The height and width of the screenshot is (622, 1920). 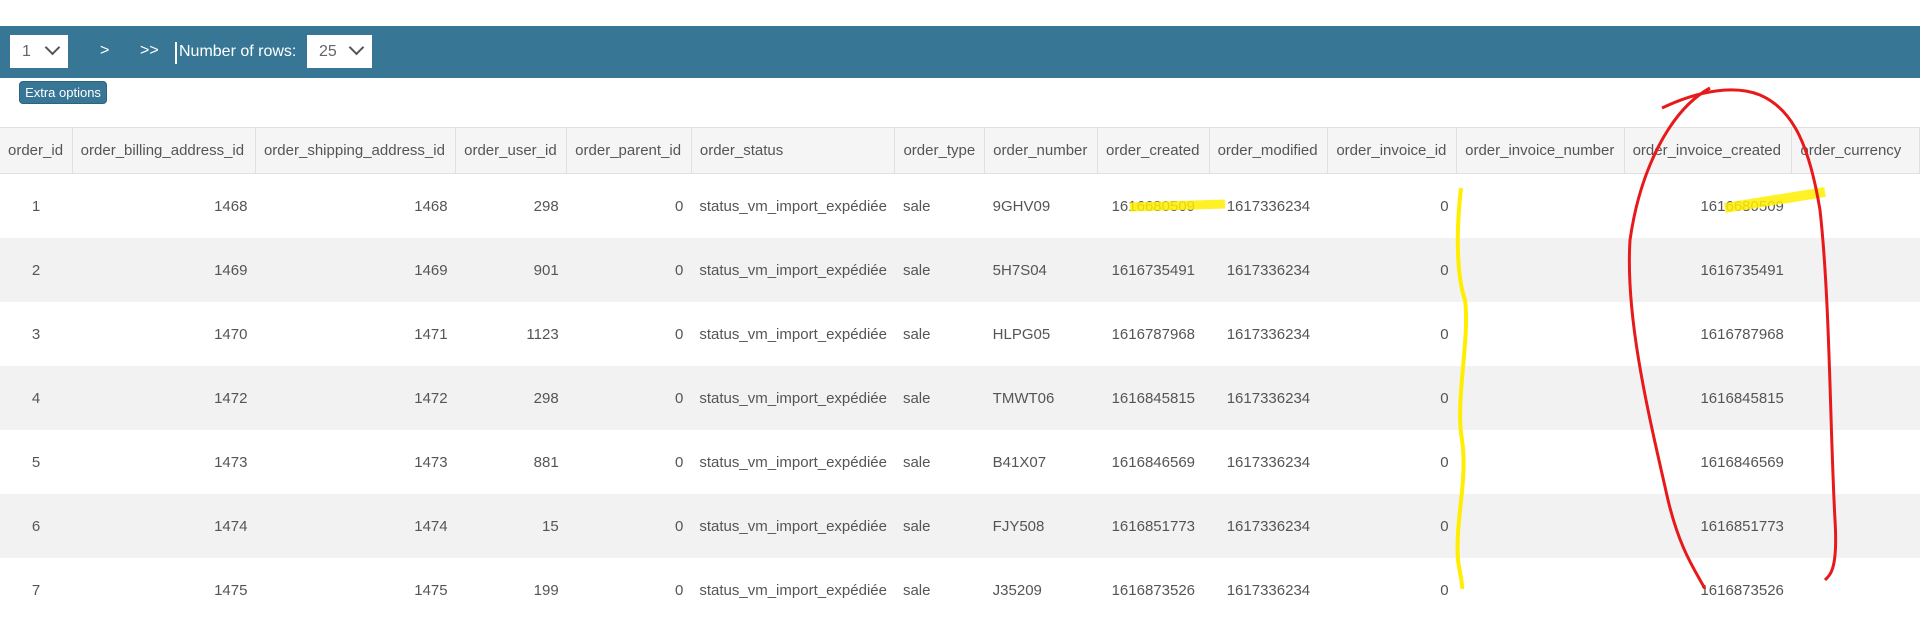 What do you see at coordinates (1153, 590) in the screenshot?
I see `cell-order-created: 1616873526` at bounding box center [1153, 590].